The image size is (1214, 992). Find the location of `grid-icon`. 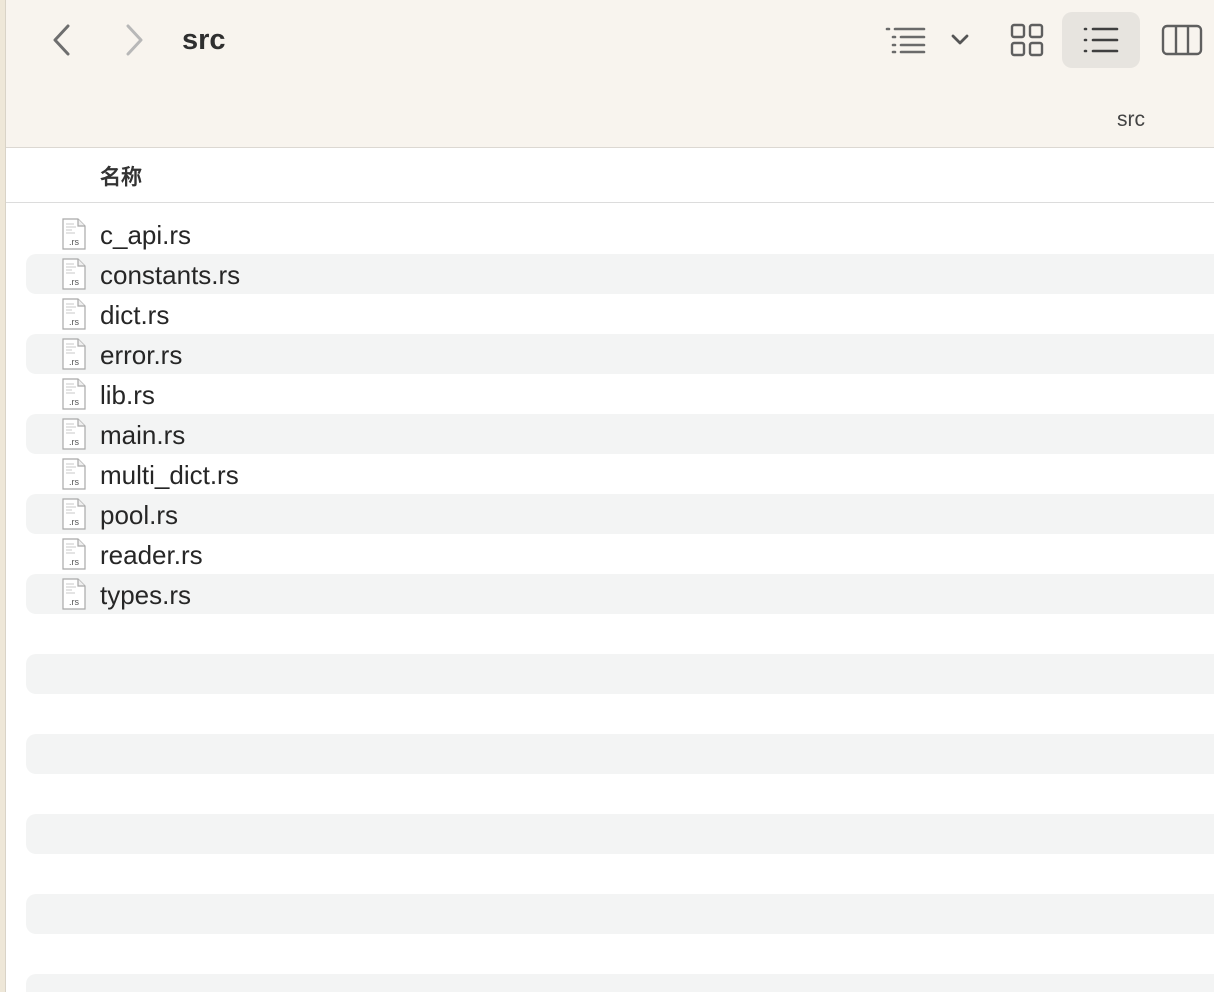

grid-icon is located at coordinates (1027, 40).